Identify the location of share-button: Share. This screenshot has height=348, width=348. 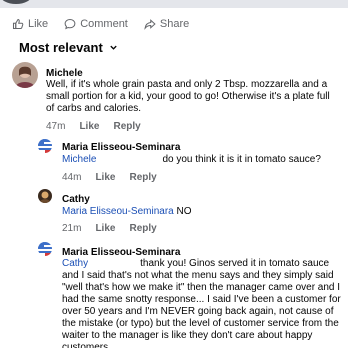
(166, 24).